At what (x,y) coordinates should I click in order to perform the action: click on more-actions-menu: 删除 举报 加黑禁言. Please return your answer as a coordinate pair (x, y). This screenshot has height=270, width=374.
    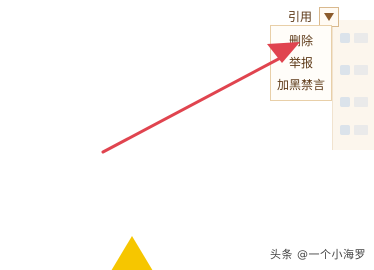
    Looking at the image, I should click on (301, 63).